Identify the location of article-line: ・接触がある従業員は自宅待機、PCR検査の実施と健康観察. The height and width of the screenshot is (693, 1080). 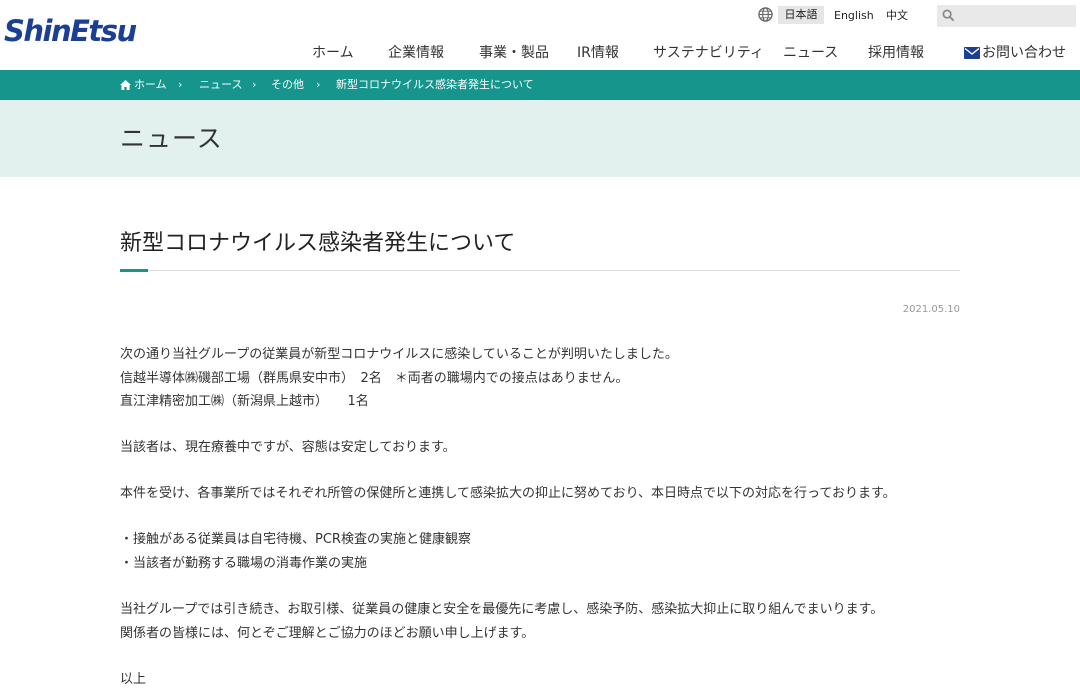
(295, 539).